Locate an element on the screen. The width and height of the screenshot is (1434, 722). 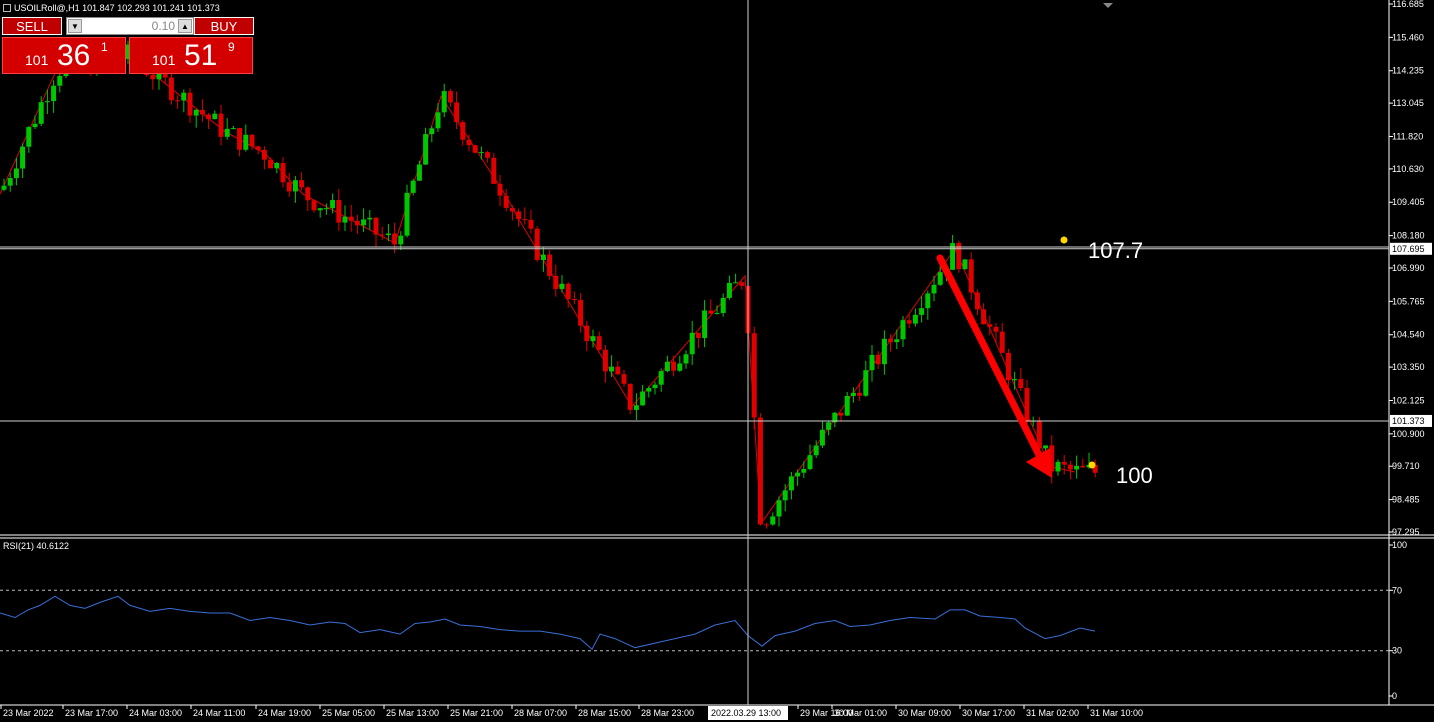
trend-arrow-shaft is located at coordinates (990, 357).